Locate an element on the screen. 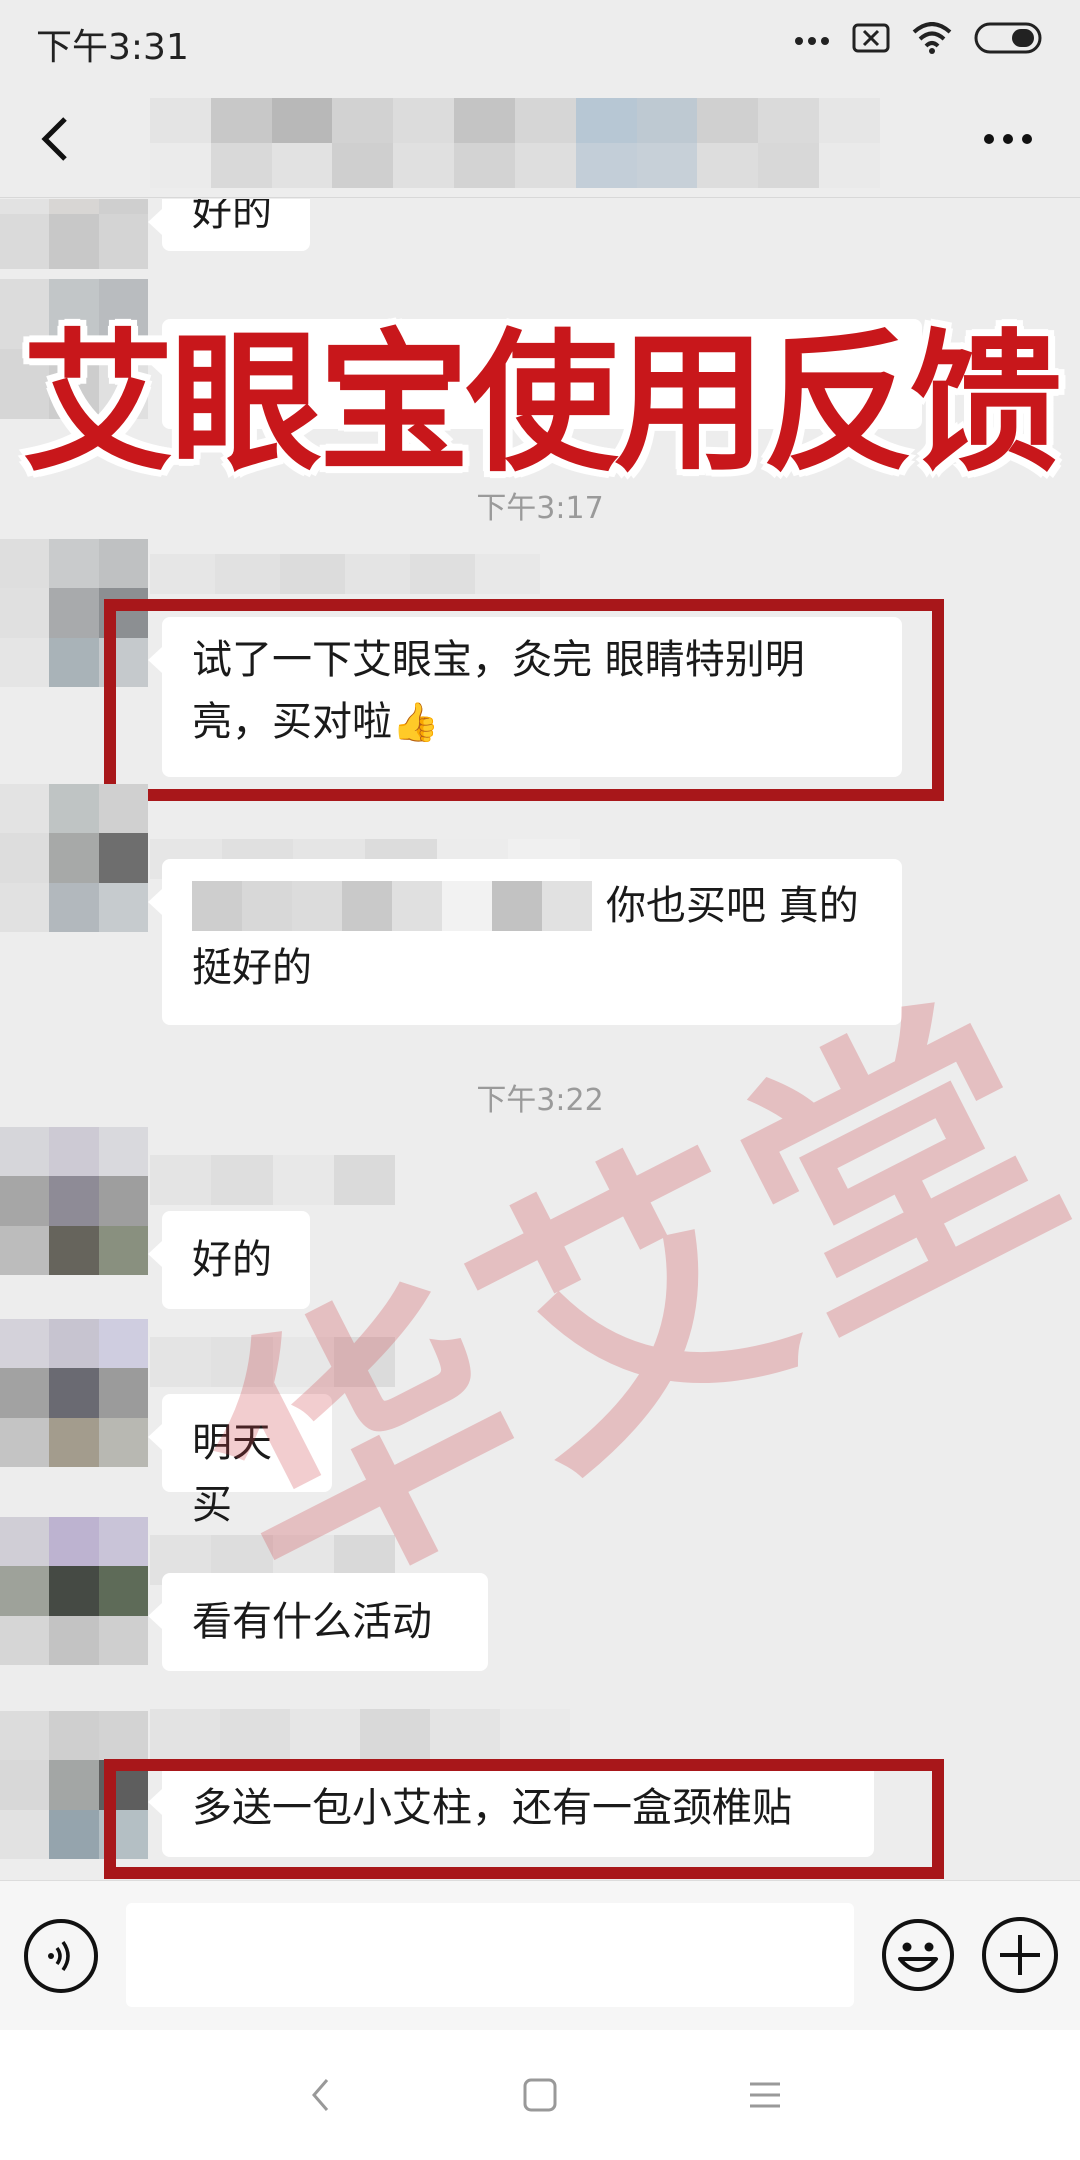 This screenshot has width=1080, height=2160. more-button is located at coordinates (1008, 139).